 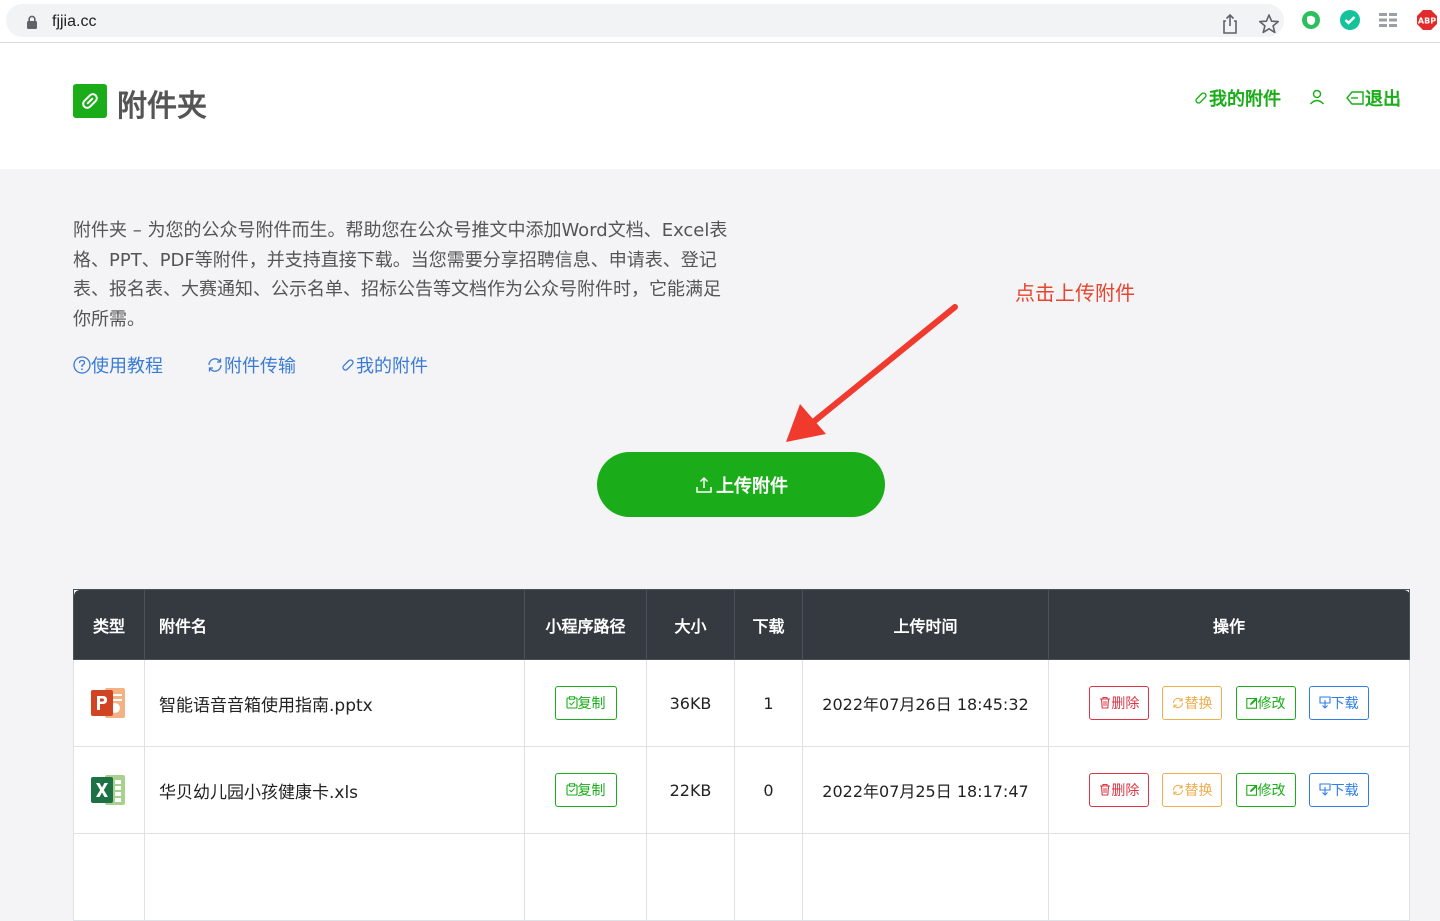 I want to click on grid-extension-icon, so click(x=1388, y=20).